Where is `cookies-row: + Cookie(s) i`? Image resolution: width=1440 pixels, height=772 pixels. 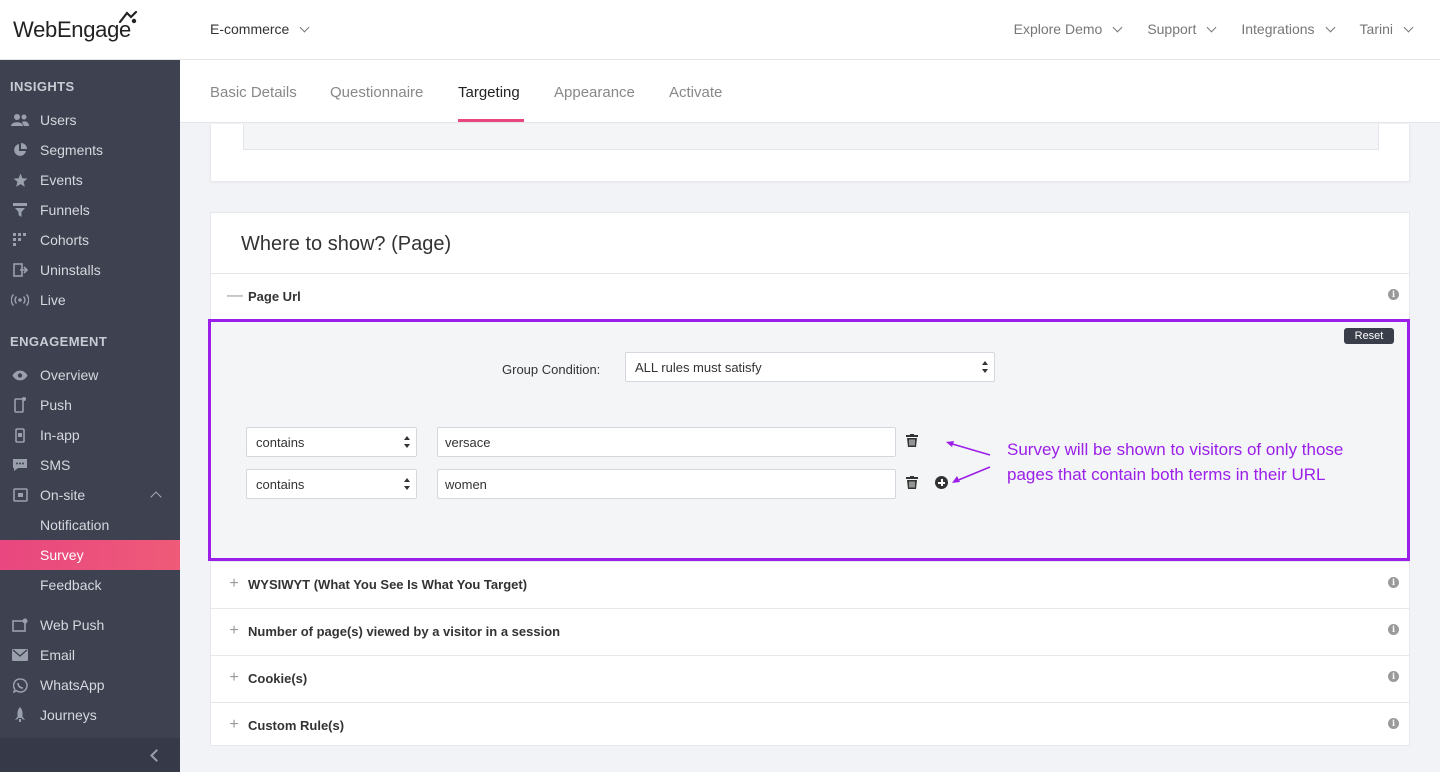 cookies-row: + Cookie(s) i is located at coordinates (810, 678).